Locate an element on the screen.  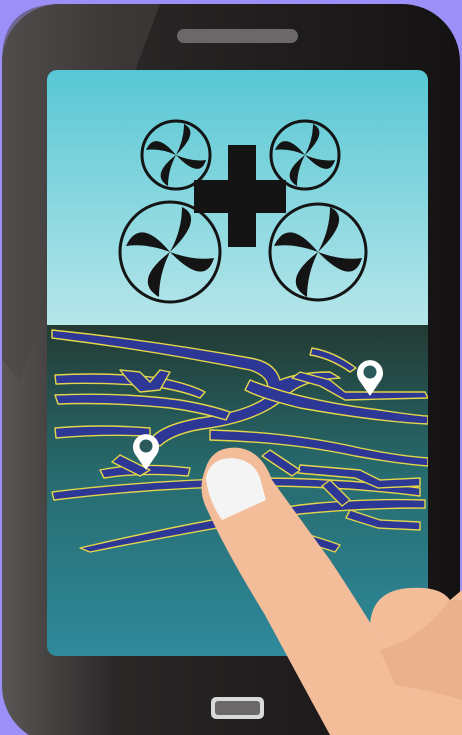
speaker-slot is located at coordinates (237, 36).